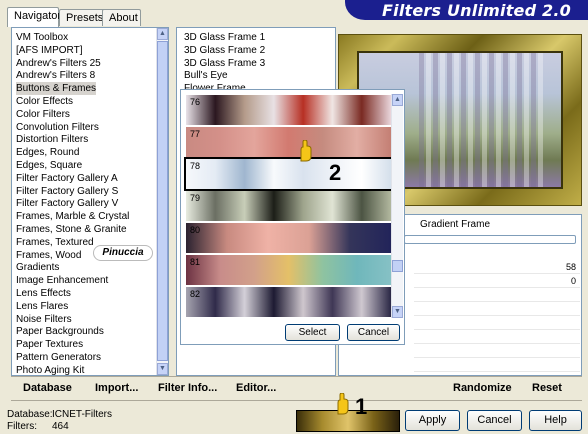 The width and height of the screenshot is (588, 434). I want to click on help-button: Help, so click(555, 420).